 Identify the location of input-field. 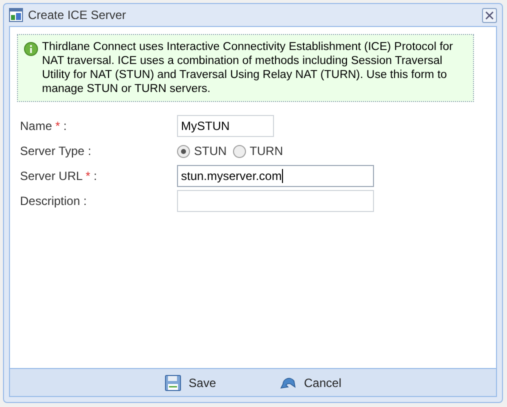
(275, 201).